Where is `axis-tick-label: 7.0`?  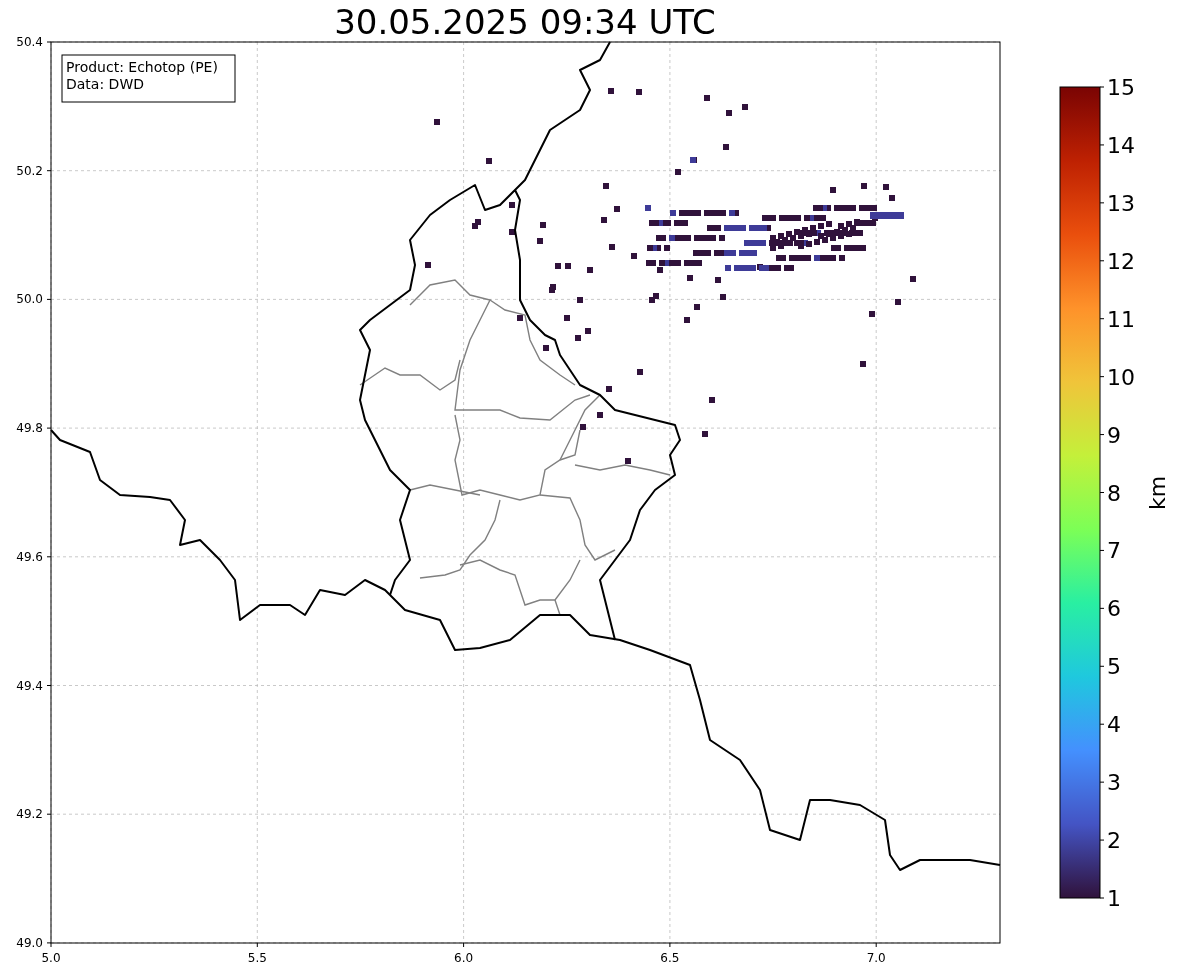 axis-tick-label: 7.0 is located at coordinates (876, 958).